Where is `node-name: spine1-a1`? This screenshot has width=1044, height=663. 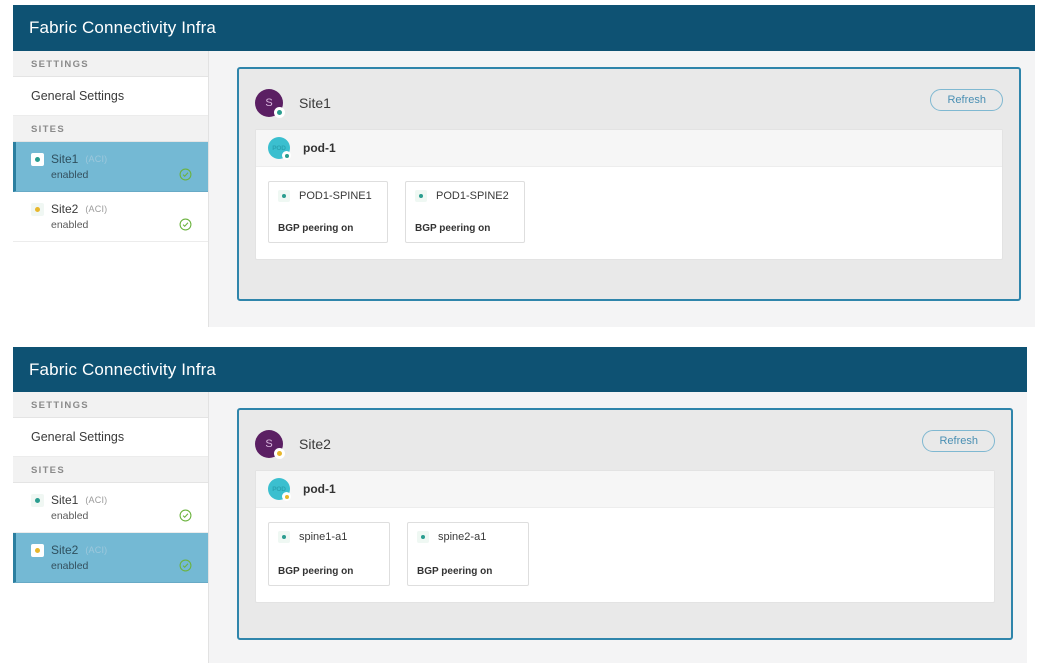 node-name: spine1-a1 is located at coordinates (323, 537).